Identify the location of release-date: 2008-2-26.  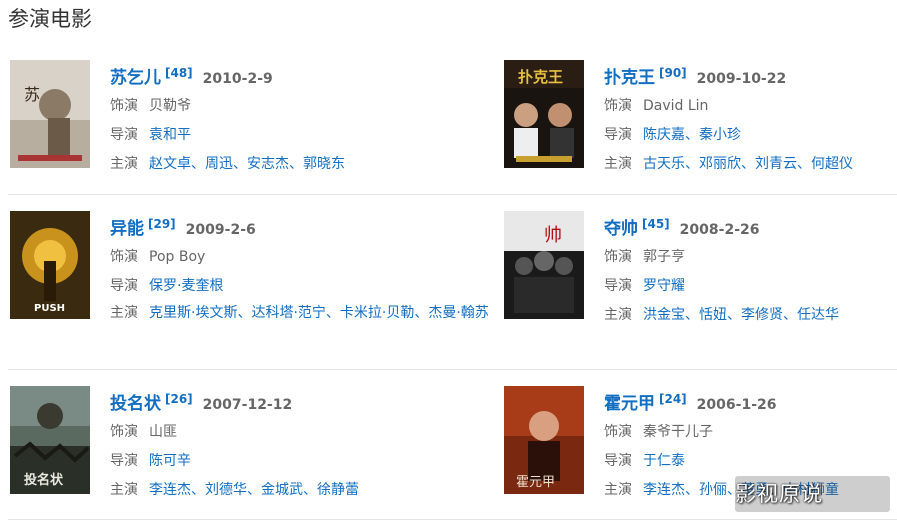
(719, 230).